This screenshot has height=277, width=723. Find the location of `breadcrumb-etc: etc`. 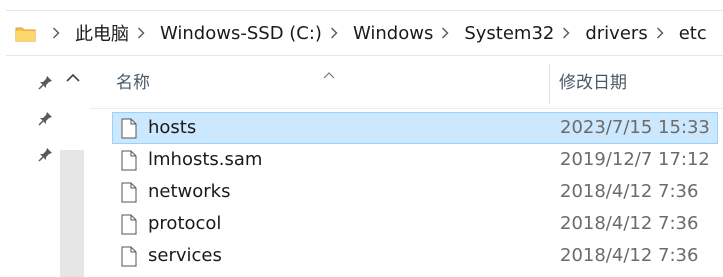

breadcrumb-etc: etc is located at coordinates (693, 33).